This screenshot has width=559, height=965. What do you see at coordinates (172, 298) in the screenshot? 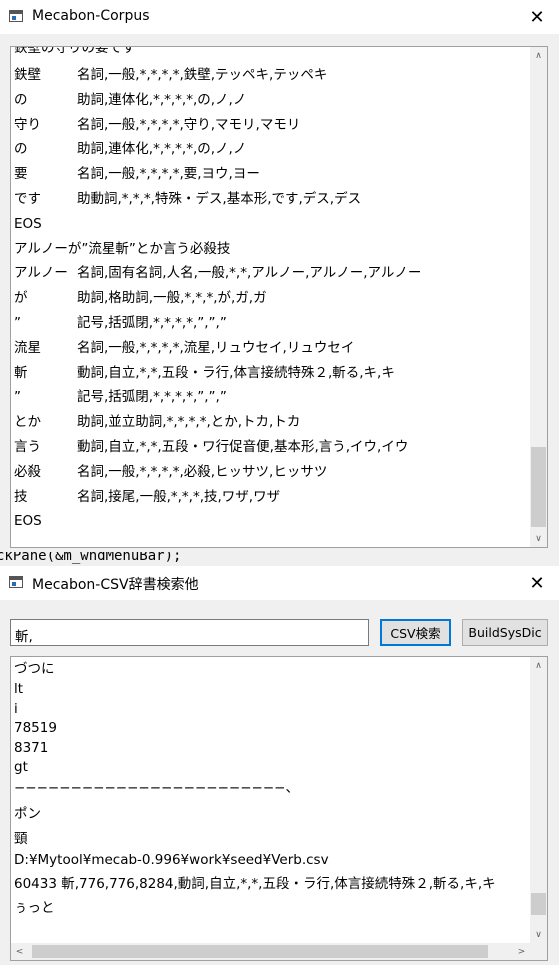
I see `corpus-row-info: 助詞,格助詞,一般,*,*,*,が,ガ,ガ` at bounding box center [172, 298].